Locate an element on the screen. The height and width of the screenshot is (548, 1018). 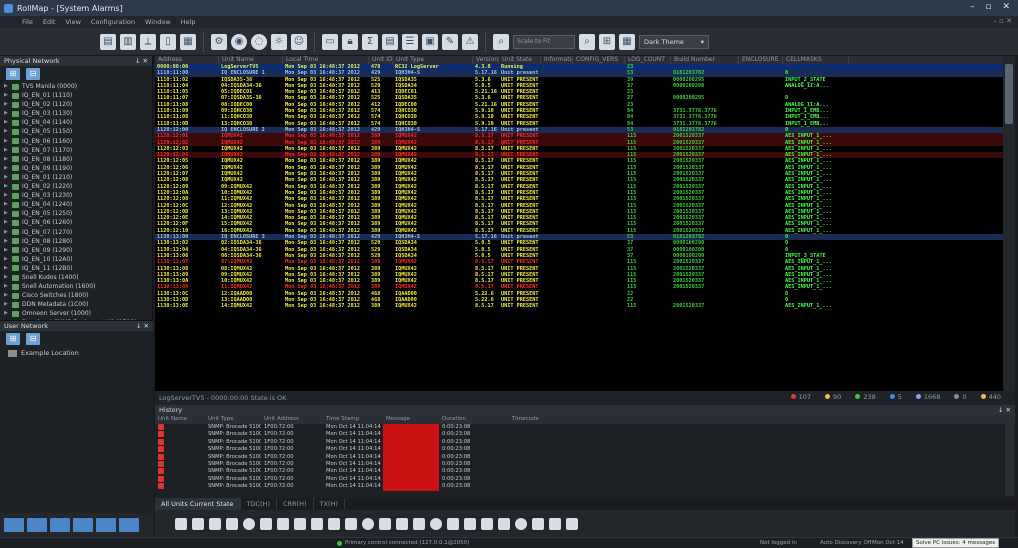
export-icon is located at coordinates (129, 525).